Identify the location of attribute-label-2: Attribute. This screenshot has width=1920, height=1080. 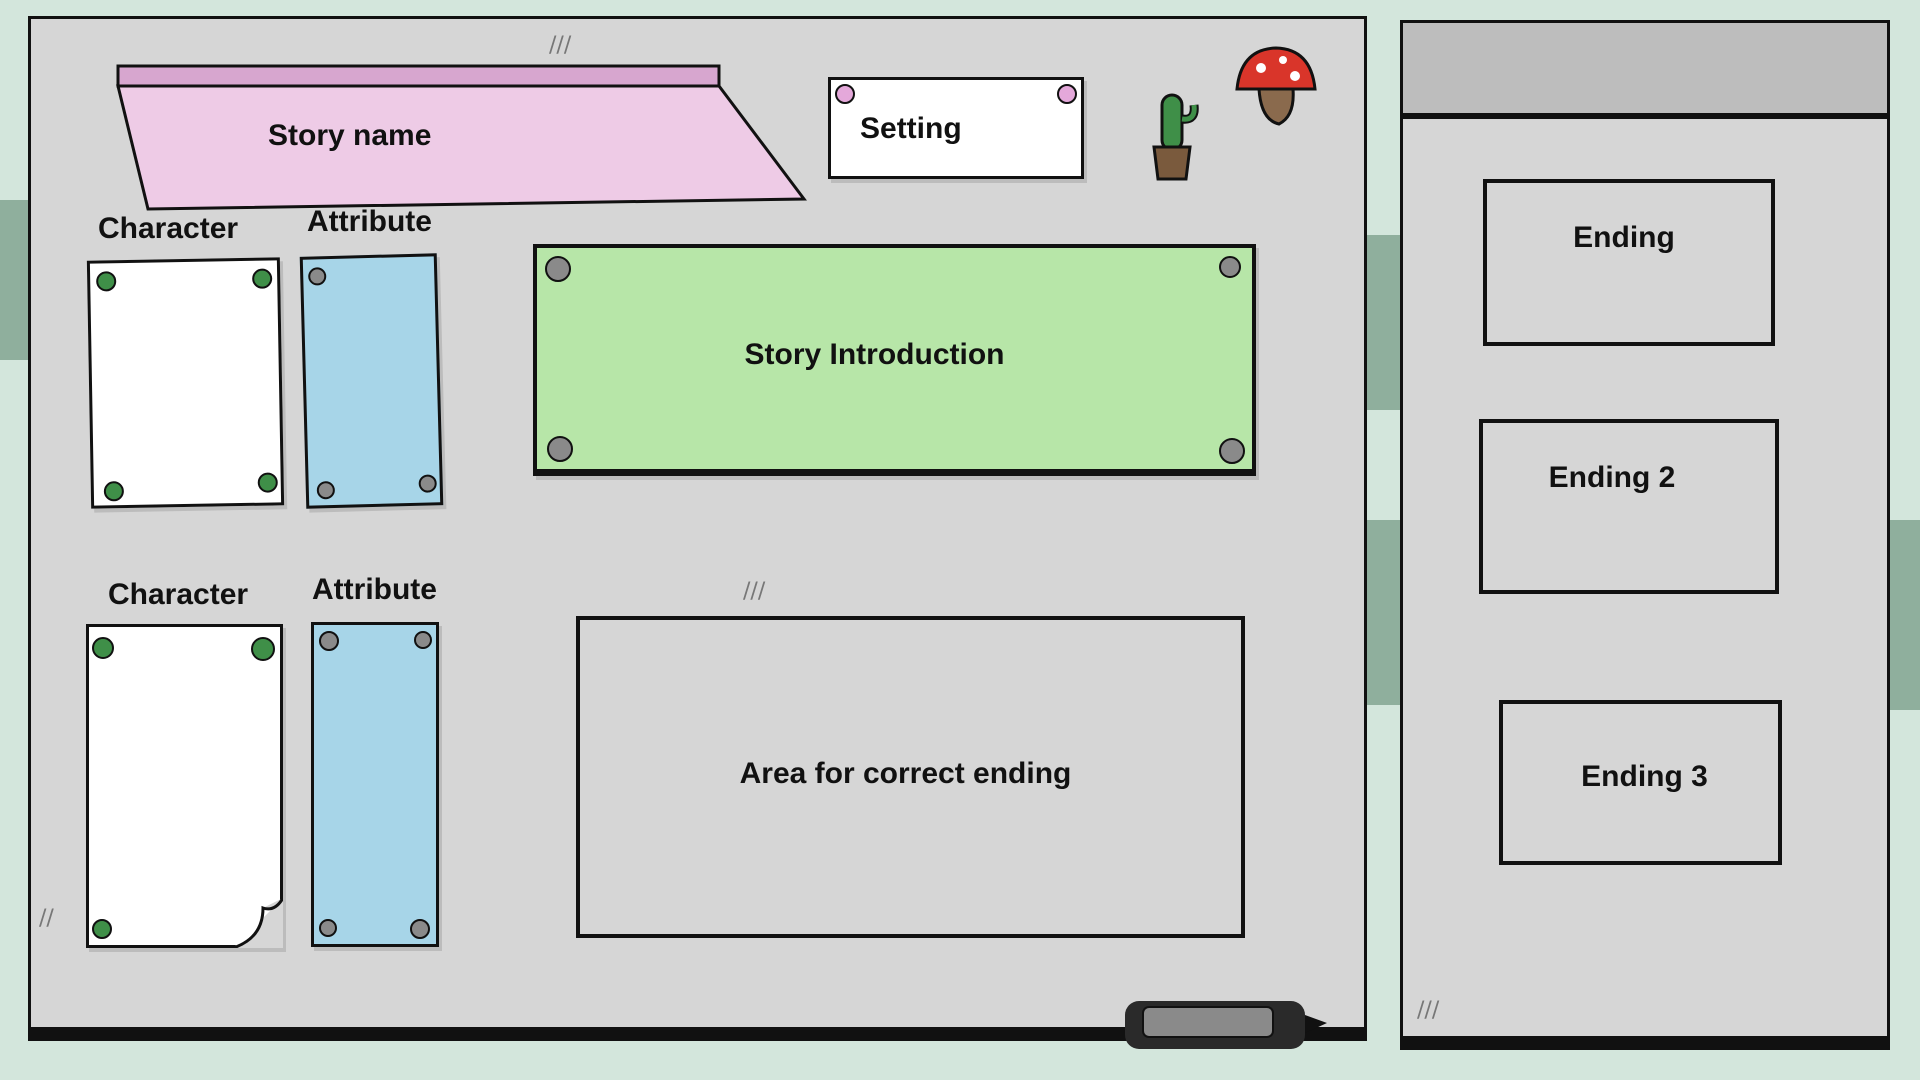
(374, 589).